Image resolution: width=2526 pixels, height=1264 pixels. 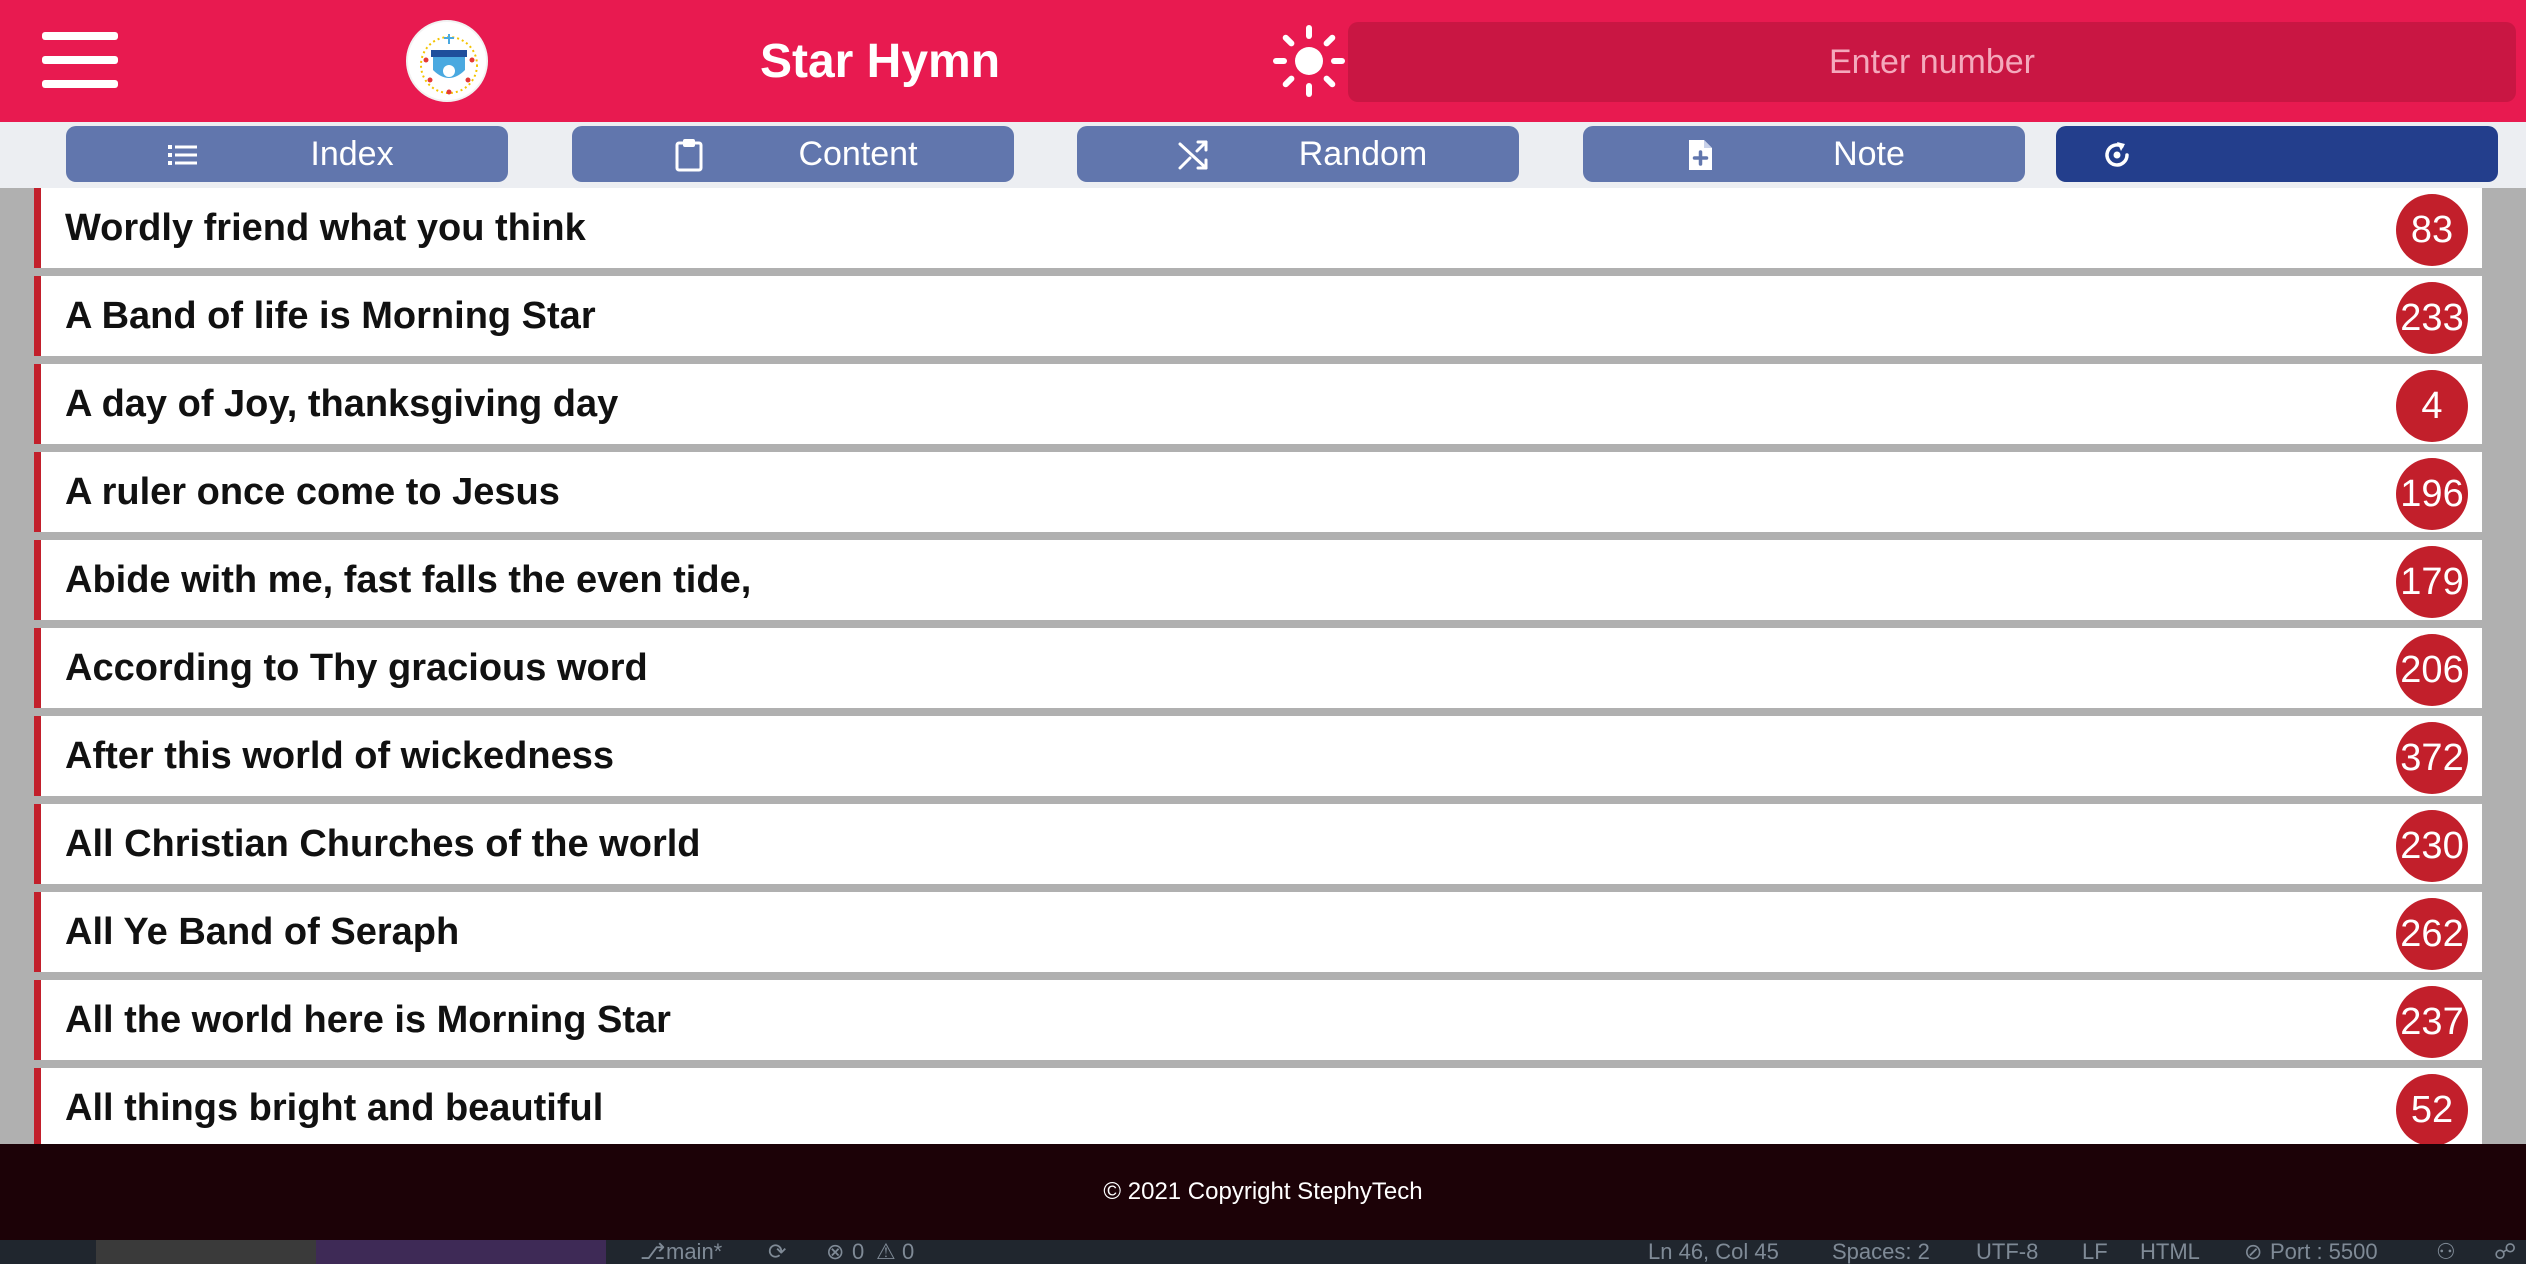 What do you see at coordinates (689, 155) in the screenshot?
I see `clipboard-icon` at bounding box center [689, 155].